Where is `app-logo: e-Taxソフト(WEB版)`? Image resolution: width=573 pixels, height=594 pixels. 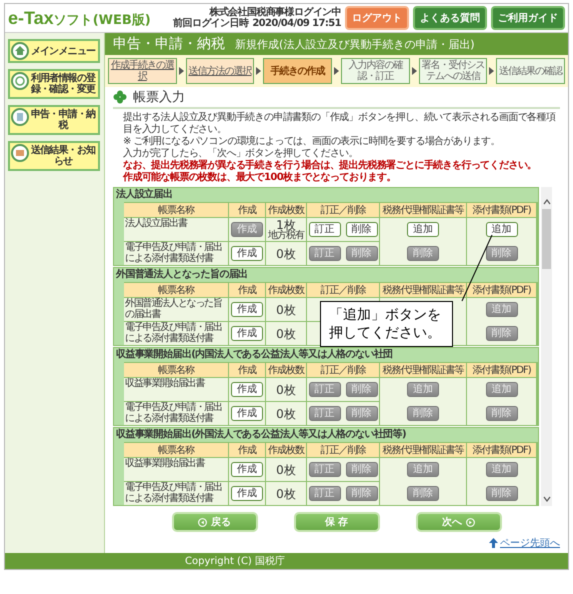 app-logo: e-Taxソフト(WEB版) is located at coordinates (79, 18).